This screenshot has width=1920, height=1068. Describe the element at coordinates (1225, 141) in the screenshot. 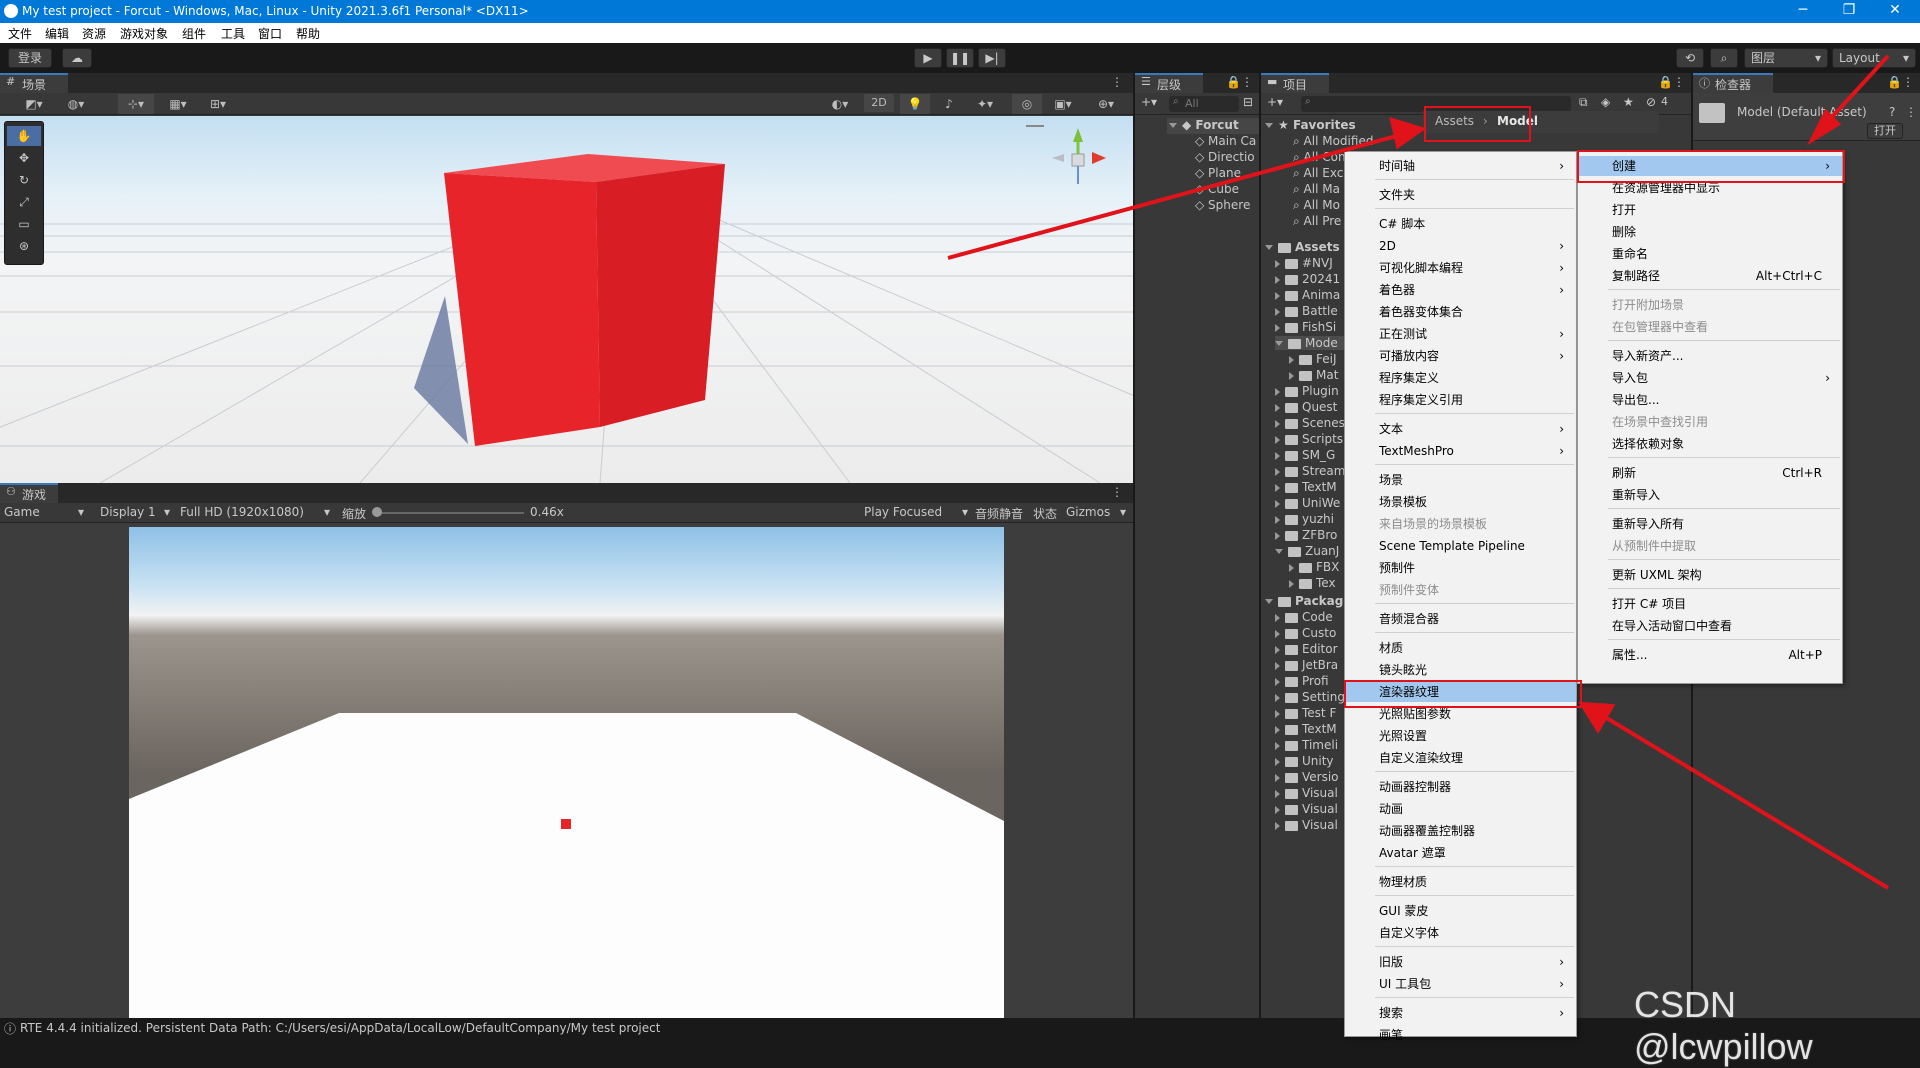

I see `hierarchy-item: ◇ Main Ca` at that location.